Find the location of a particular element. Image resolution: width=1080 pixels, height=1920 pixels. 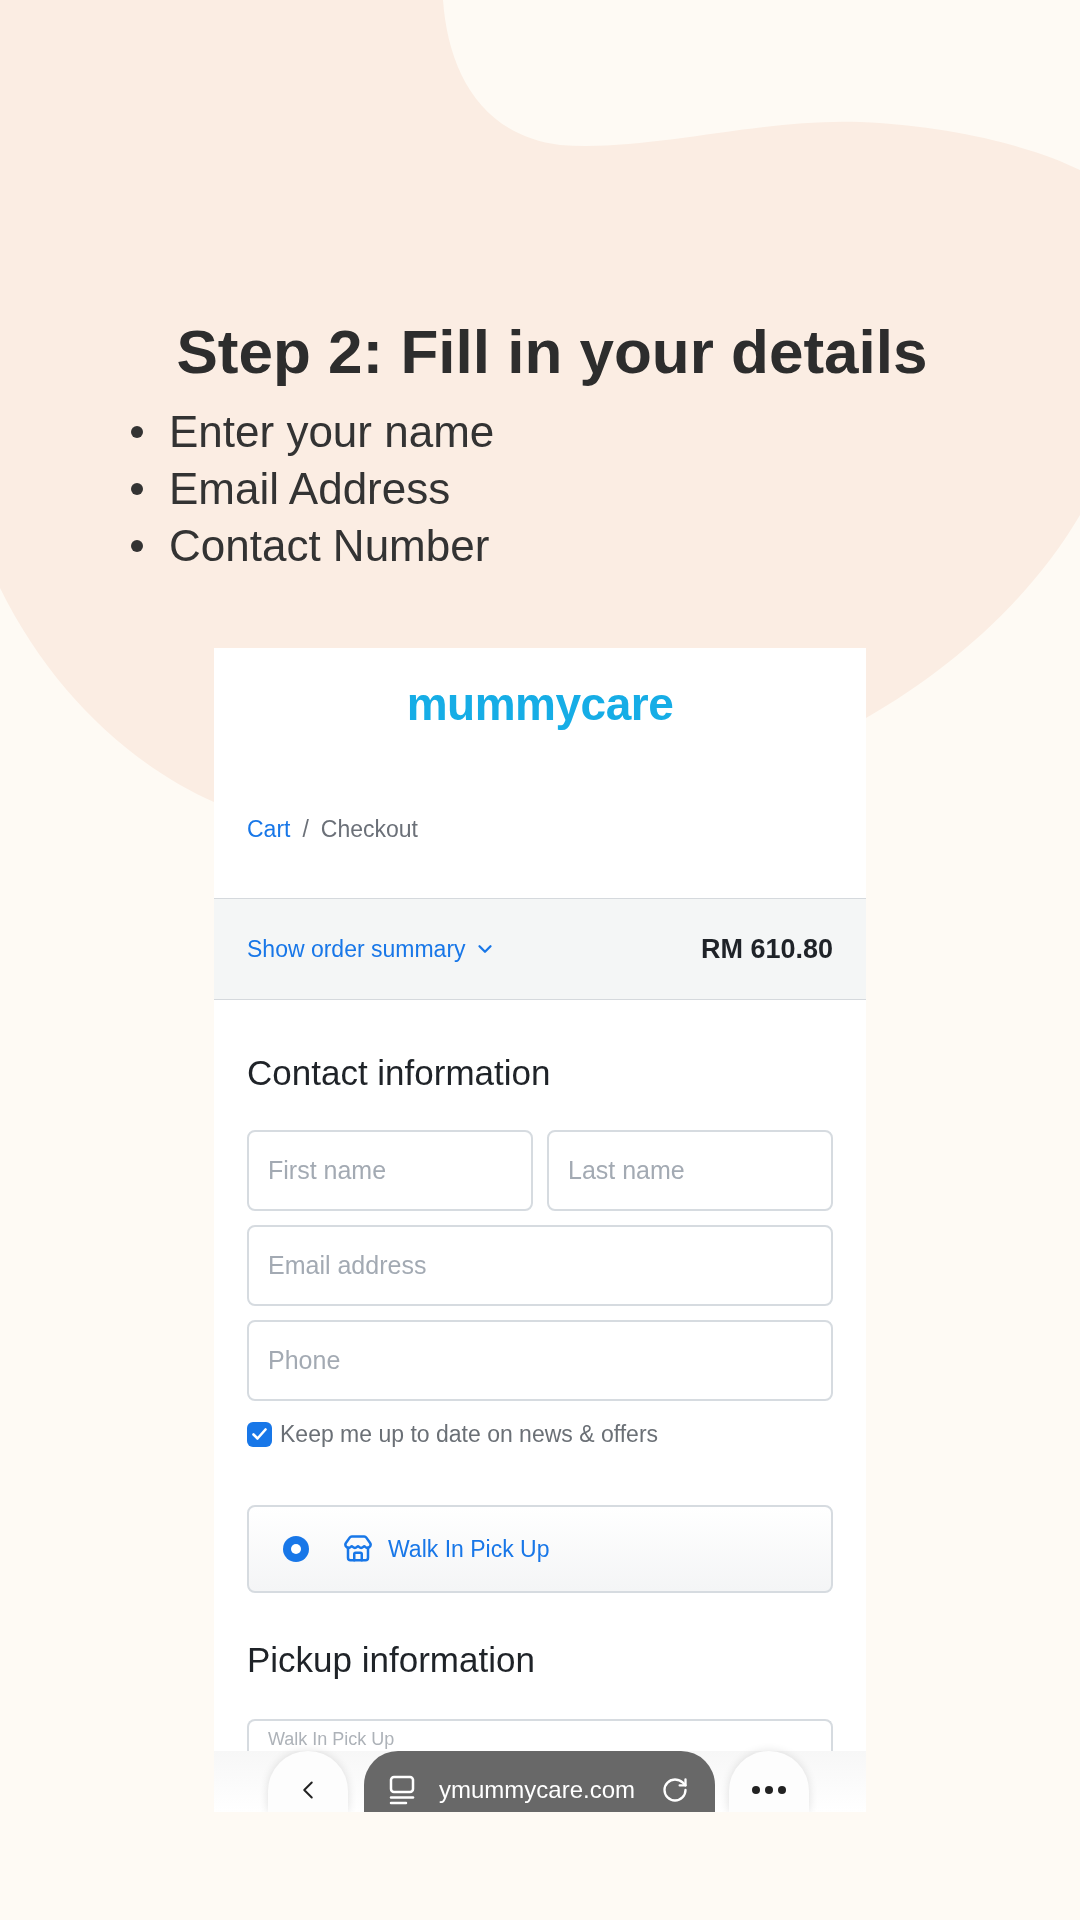

checkmark-icon is located at coordinates (259, 1434).